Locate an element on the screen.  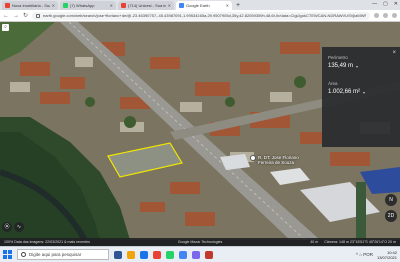
perimeter-label: Perímetro is located at coordinates (338, 57).